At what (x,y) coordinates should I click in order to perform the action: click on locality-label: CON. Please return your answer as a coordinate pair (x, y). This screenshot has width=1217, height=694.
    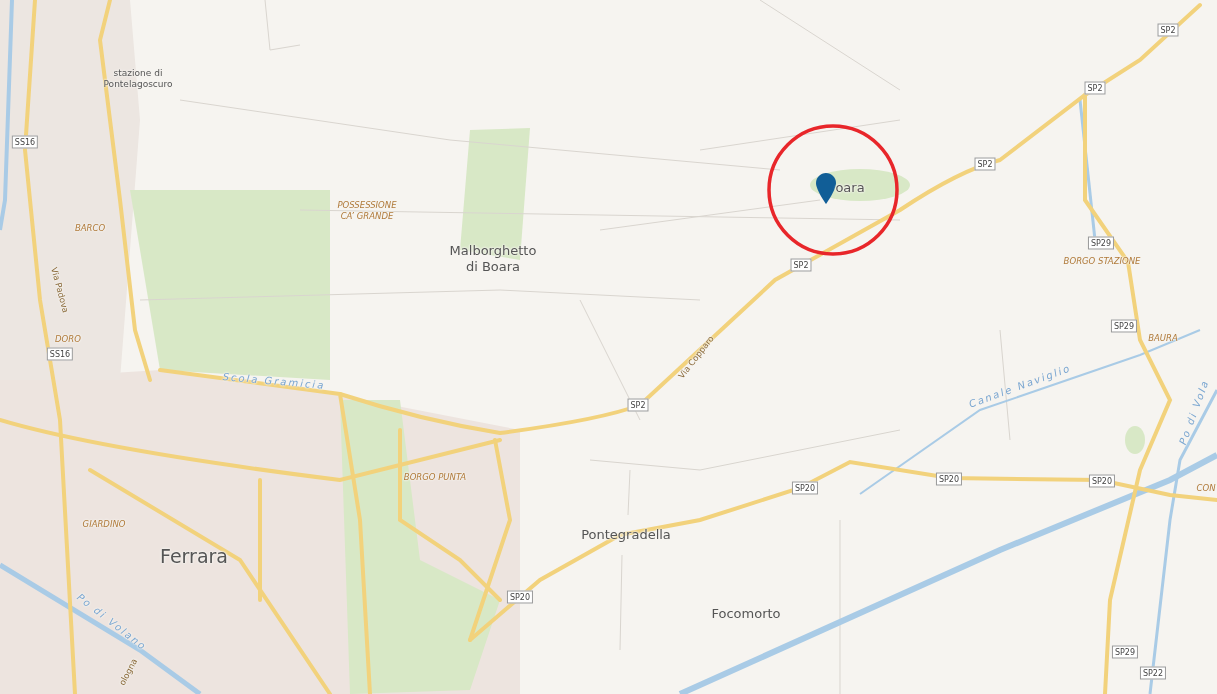
    Looking at the image, I should click on (1206, 489).